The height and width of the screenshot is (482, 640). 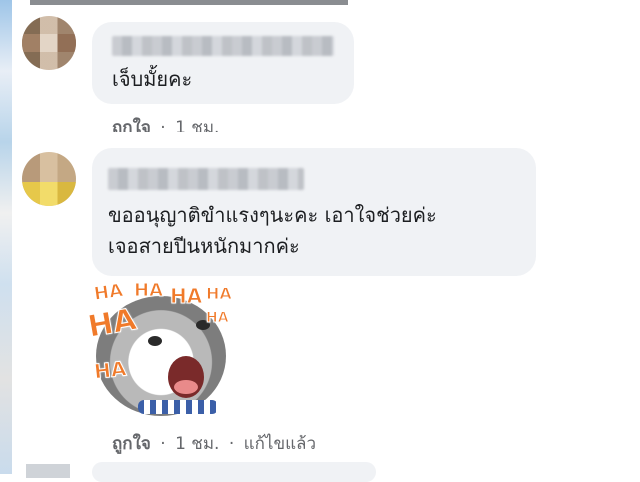 I want to click on cat-tongue, so click(x=186, y=387).